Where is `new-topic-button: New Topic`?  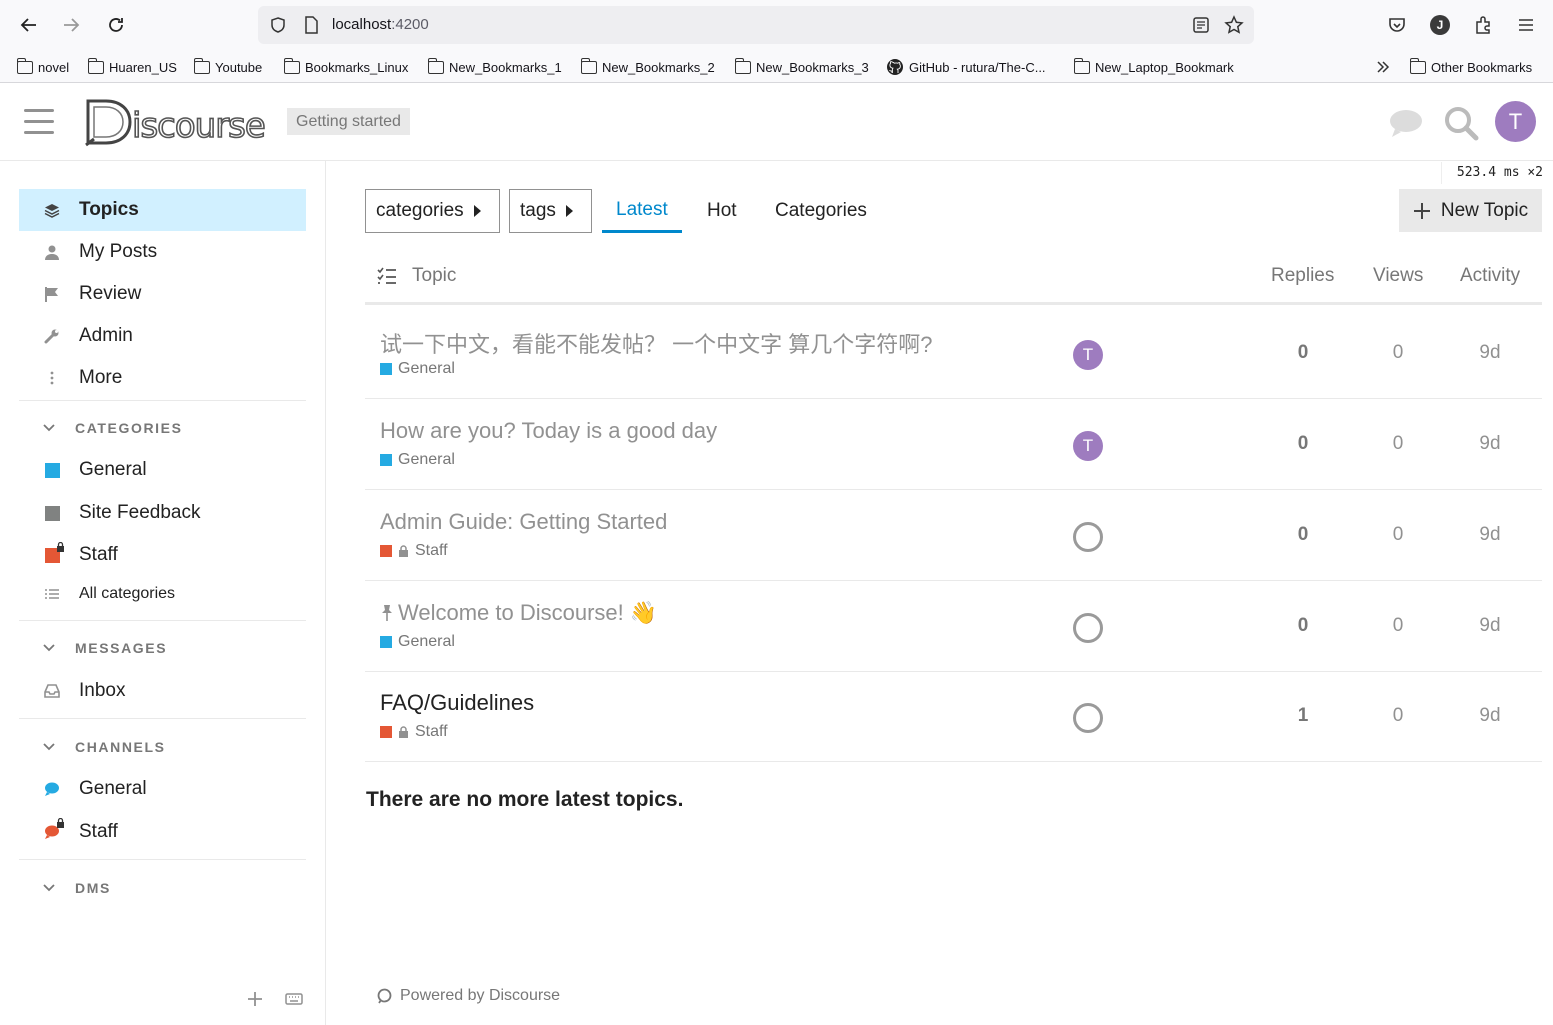 new-topic-button: New Topic is located at coordinates (1470, 210).